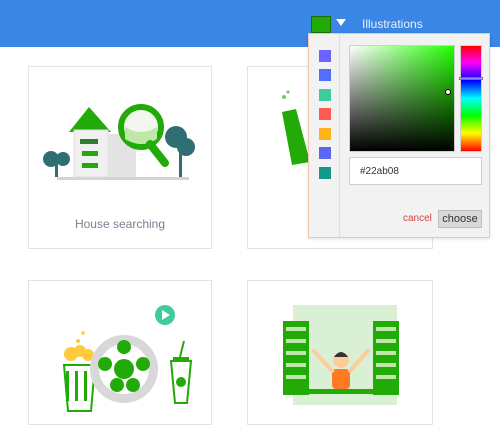 The image size is (500, 431). What do you see at coordinates (448, 92) in the screenshot?
I see `saturation-handle` at bounding box center [448, 92].